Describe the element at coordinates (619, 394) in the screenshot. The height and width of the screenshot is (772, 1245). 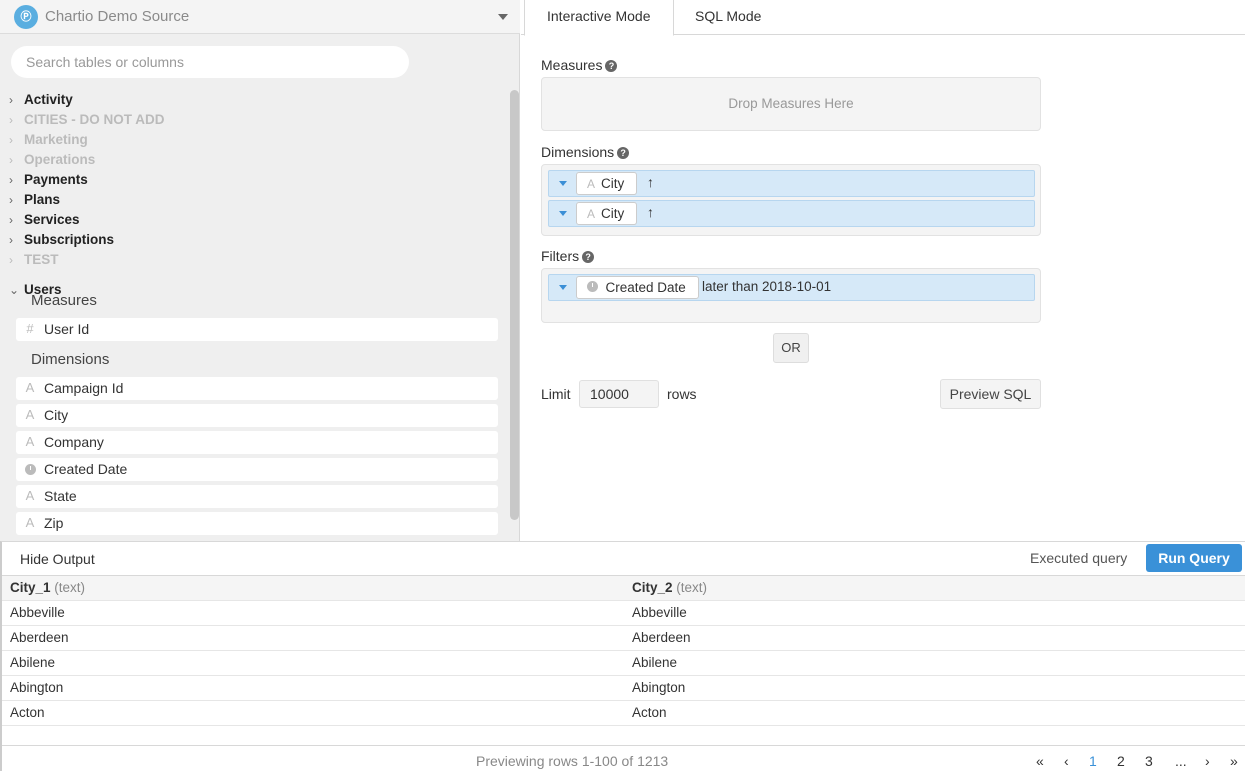
I see `limit-input` at that location.